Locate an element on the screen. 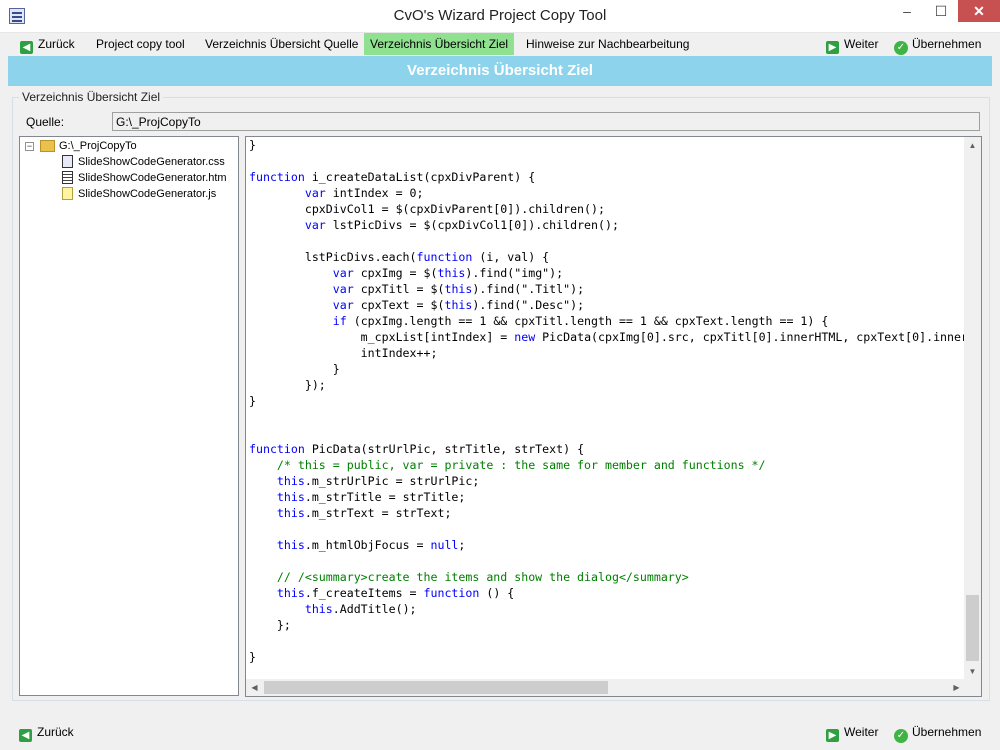 This screenshot has width=1000, height=750. horizontal-scroll-thumb is located at coordinates (436, 687).